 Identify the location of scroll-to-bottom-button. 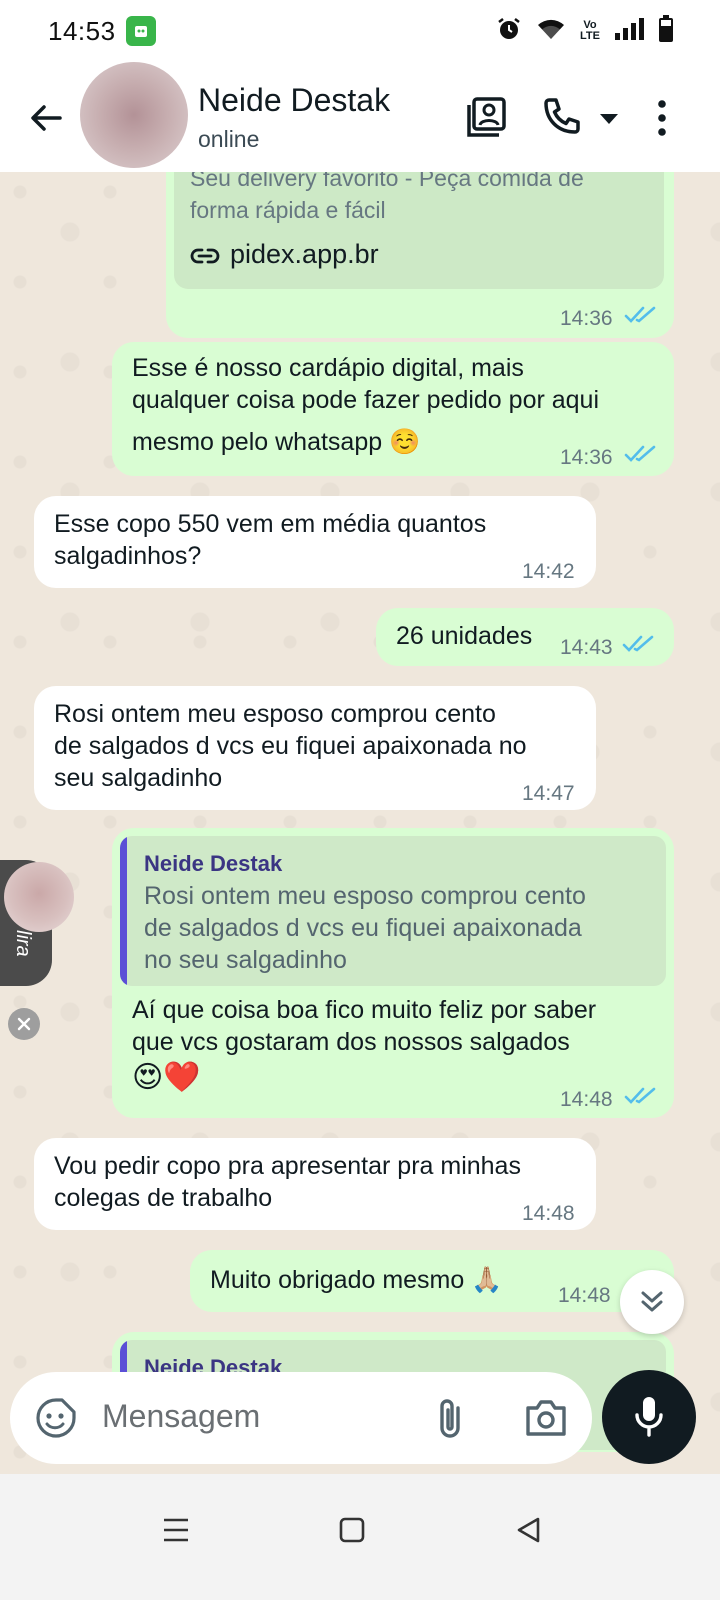
(652, 1302).